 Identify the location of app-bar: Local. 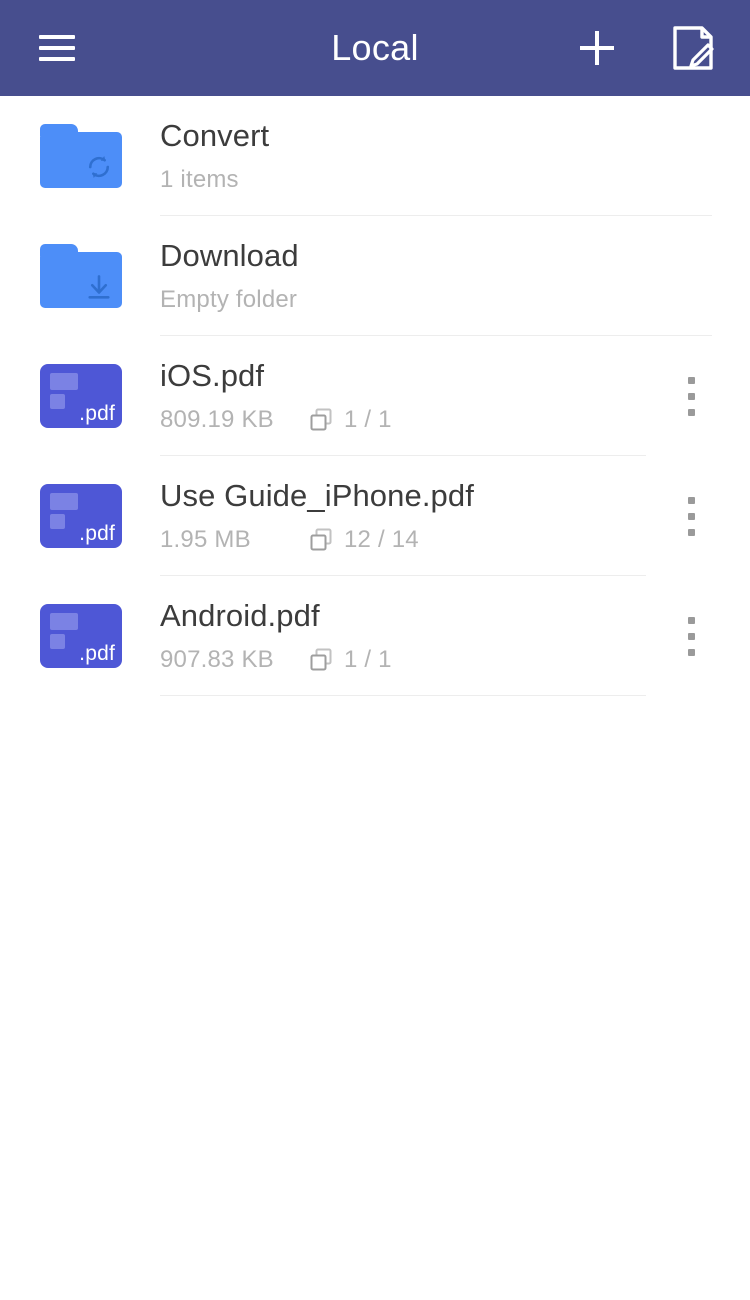
(375, 48).